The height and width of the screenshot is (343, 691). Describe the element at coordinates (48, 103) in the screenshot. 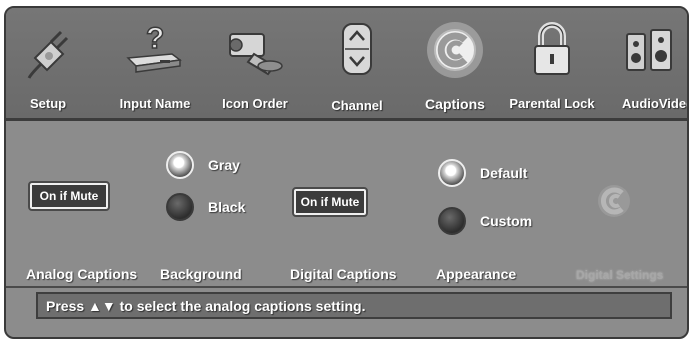

I see `menu-label-setup: Setup` at that location.